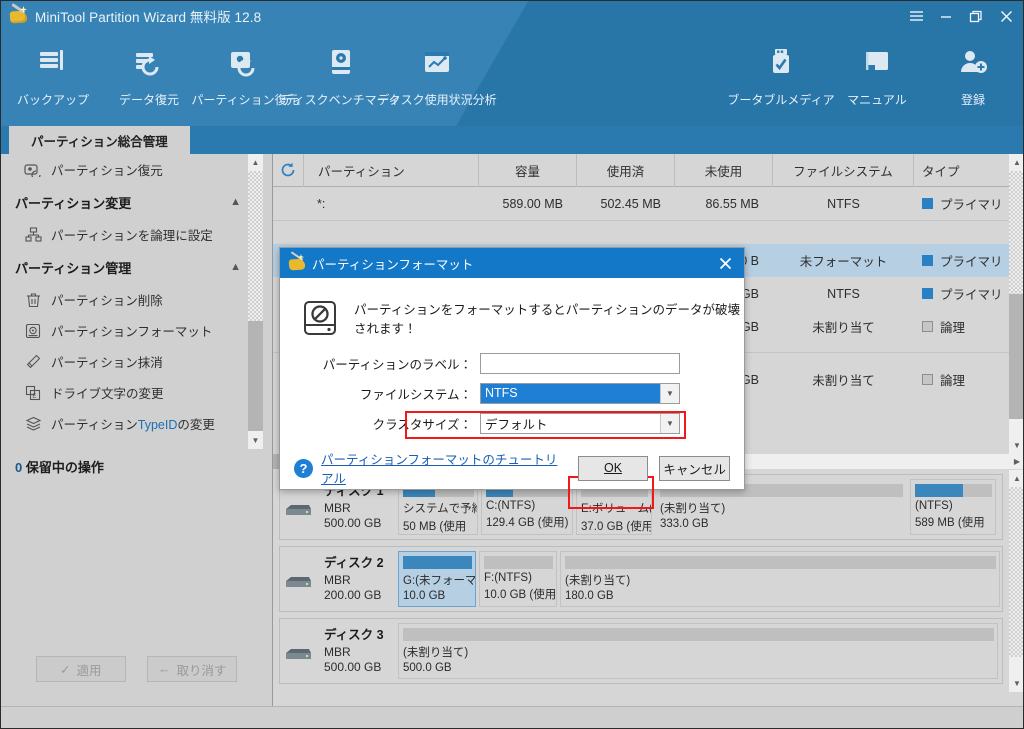 The height and width of the screenshot is (729, 1024). What do you see at coordinates (149, 77) in the screenshot?
I see `toolbar-item-data-recovery: データ復元` at bounding box center [149, 77].